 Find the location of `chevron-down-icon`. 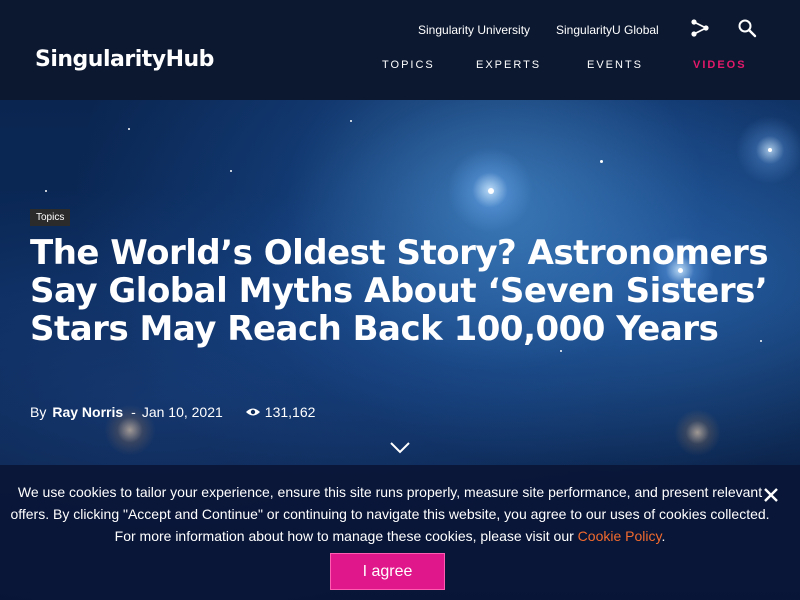

chevron-down-icon is located at coordinates (400, 448).